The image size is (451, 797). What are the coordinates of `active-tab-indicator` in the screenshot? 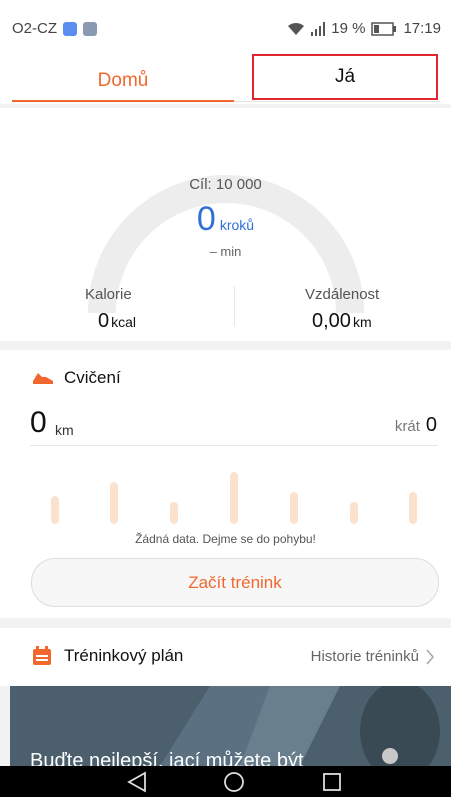 It's located at (123, 101).